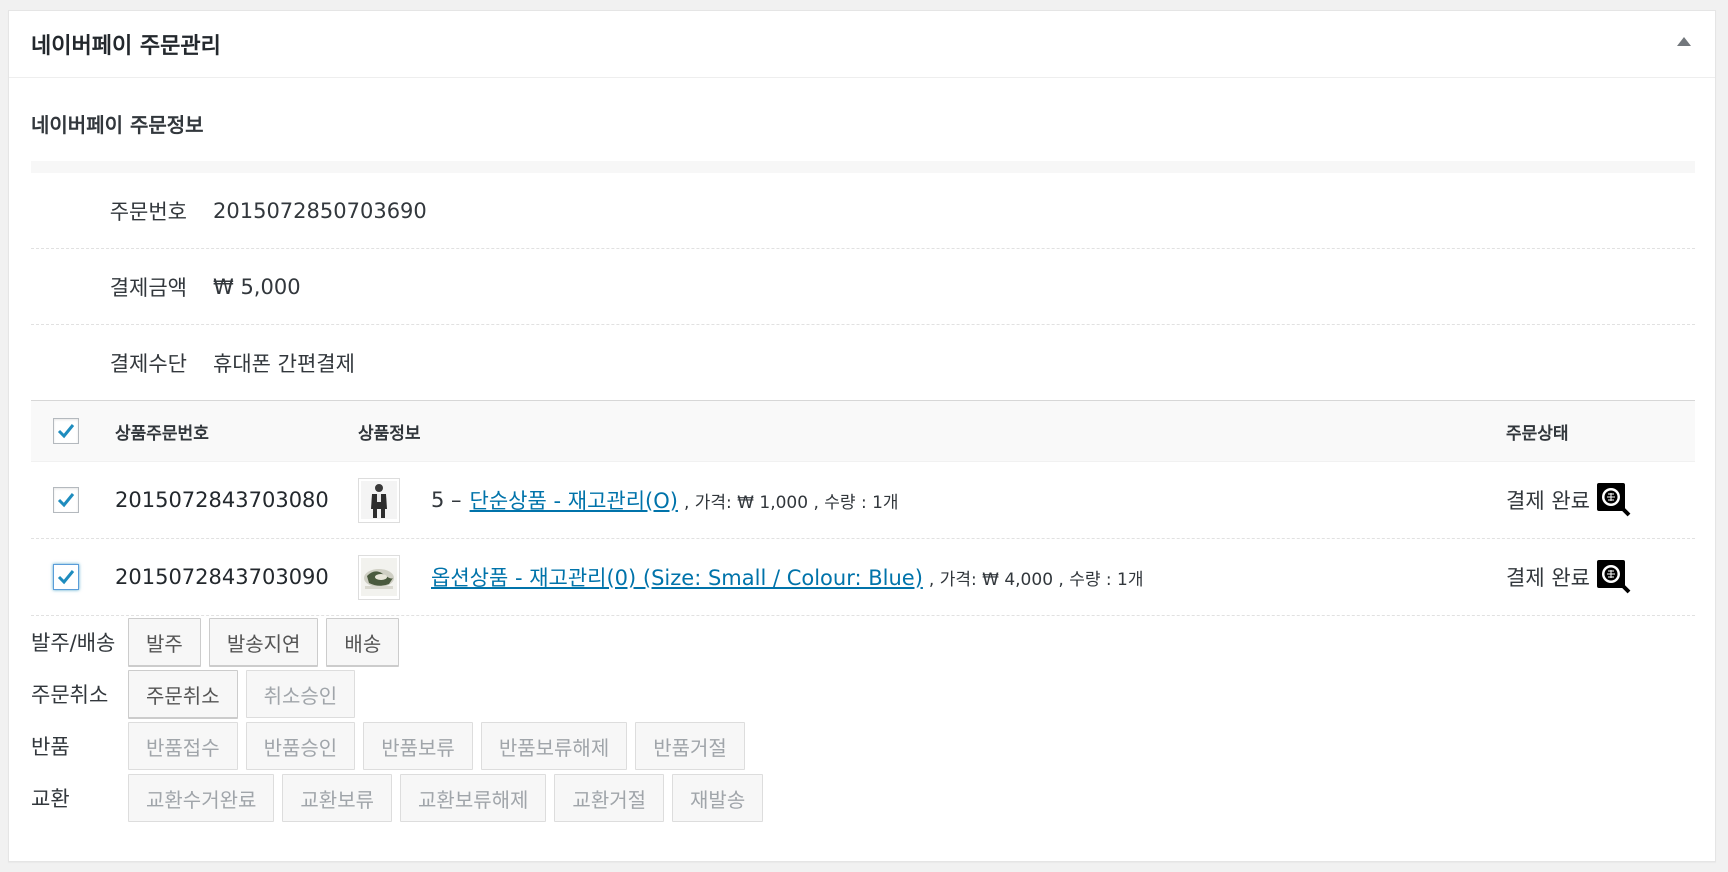 The height and width of the screenshot is (872, 1728). What do you see at coordinates (300, 694) in the screenshot?
I see `approve-cancel-button: 취소승인` at bounding box center [300, 694].